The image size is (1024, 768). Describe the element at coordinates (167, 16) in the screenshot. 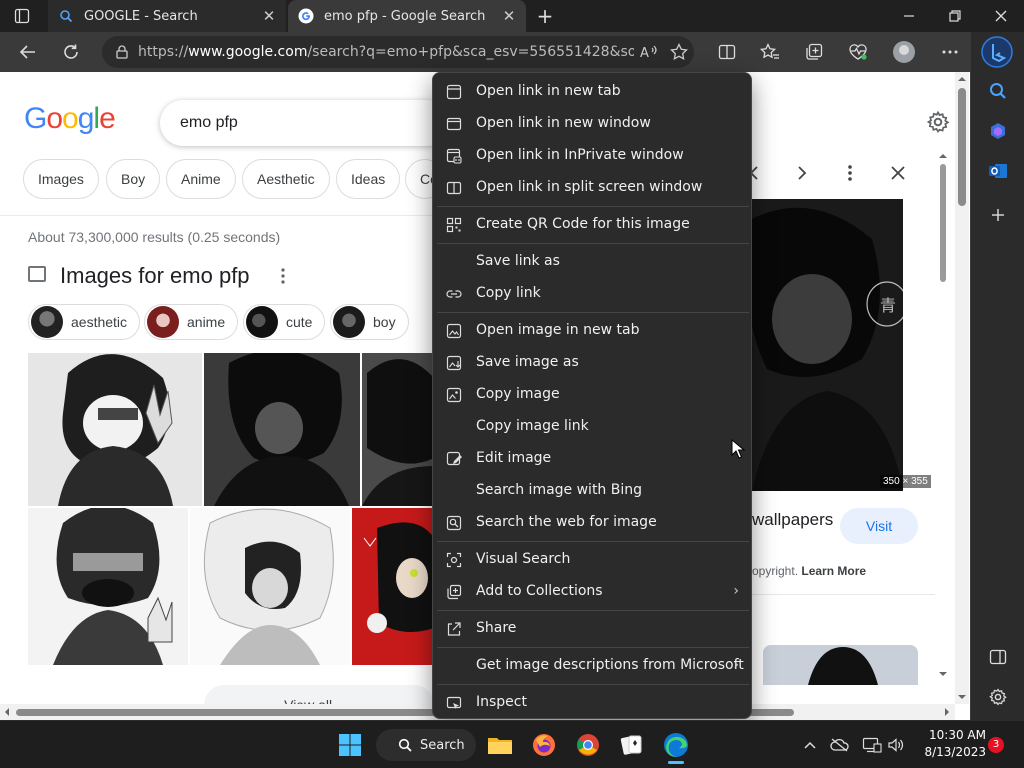

I see `tab-google-search: GOOGLE - Search ✕` at that location.